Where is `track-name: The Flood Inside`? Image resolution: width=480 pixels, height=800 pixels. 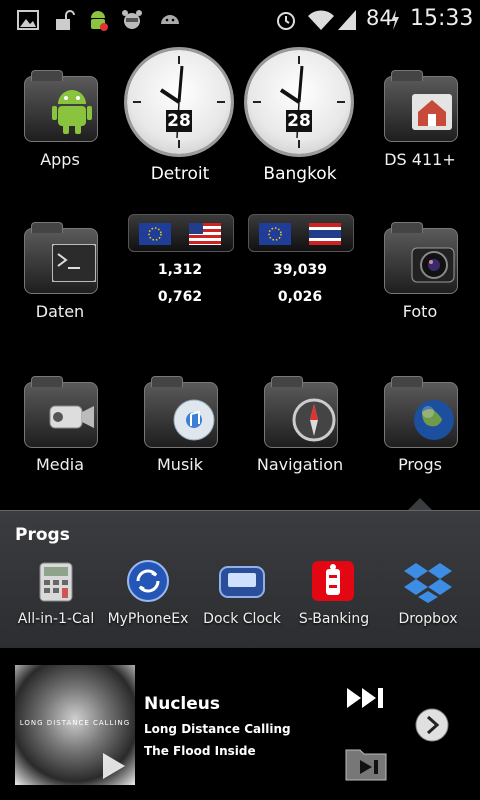
track-name: The Flood Inside is located at coordinates (200, 751).